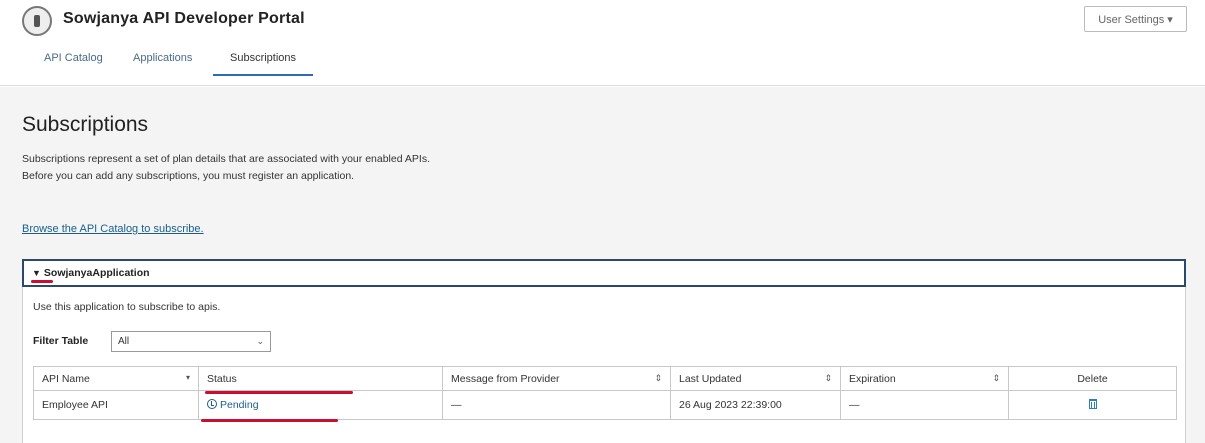  Describe the element at coordinates (1135, 19) in the screenshot. I see `user-settings-button: User Settings ▾` at that location.